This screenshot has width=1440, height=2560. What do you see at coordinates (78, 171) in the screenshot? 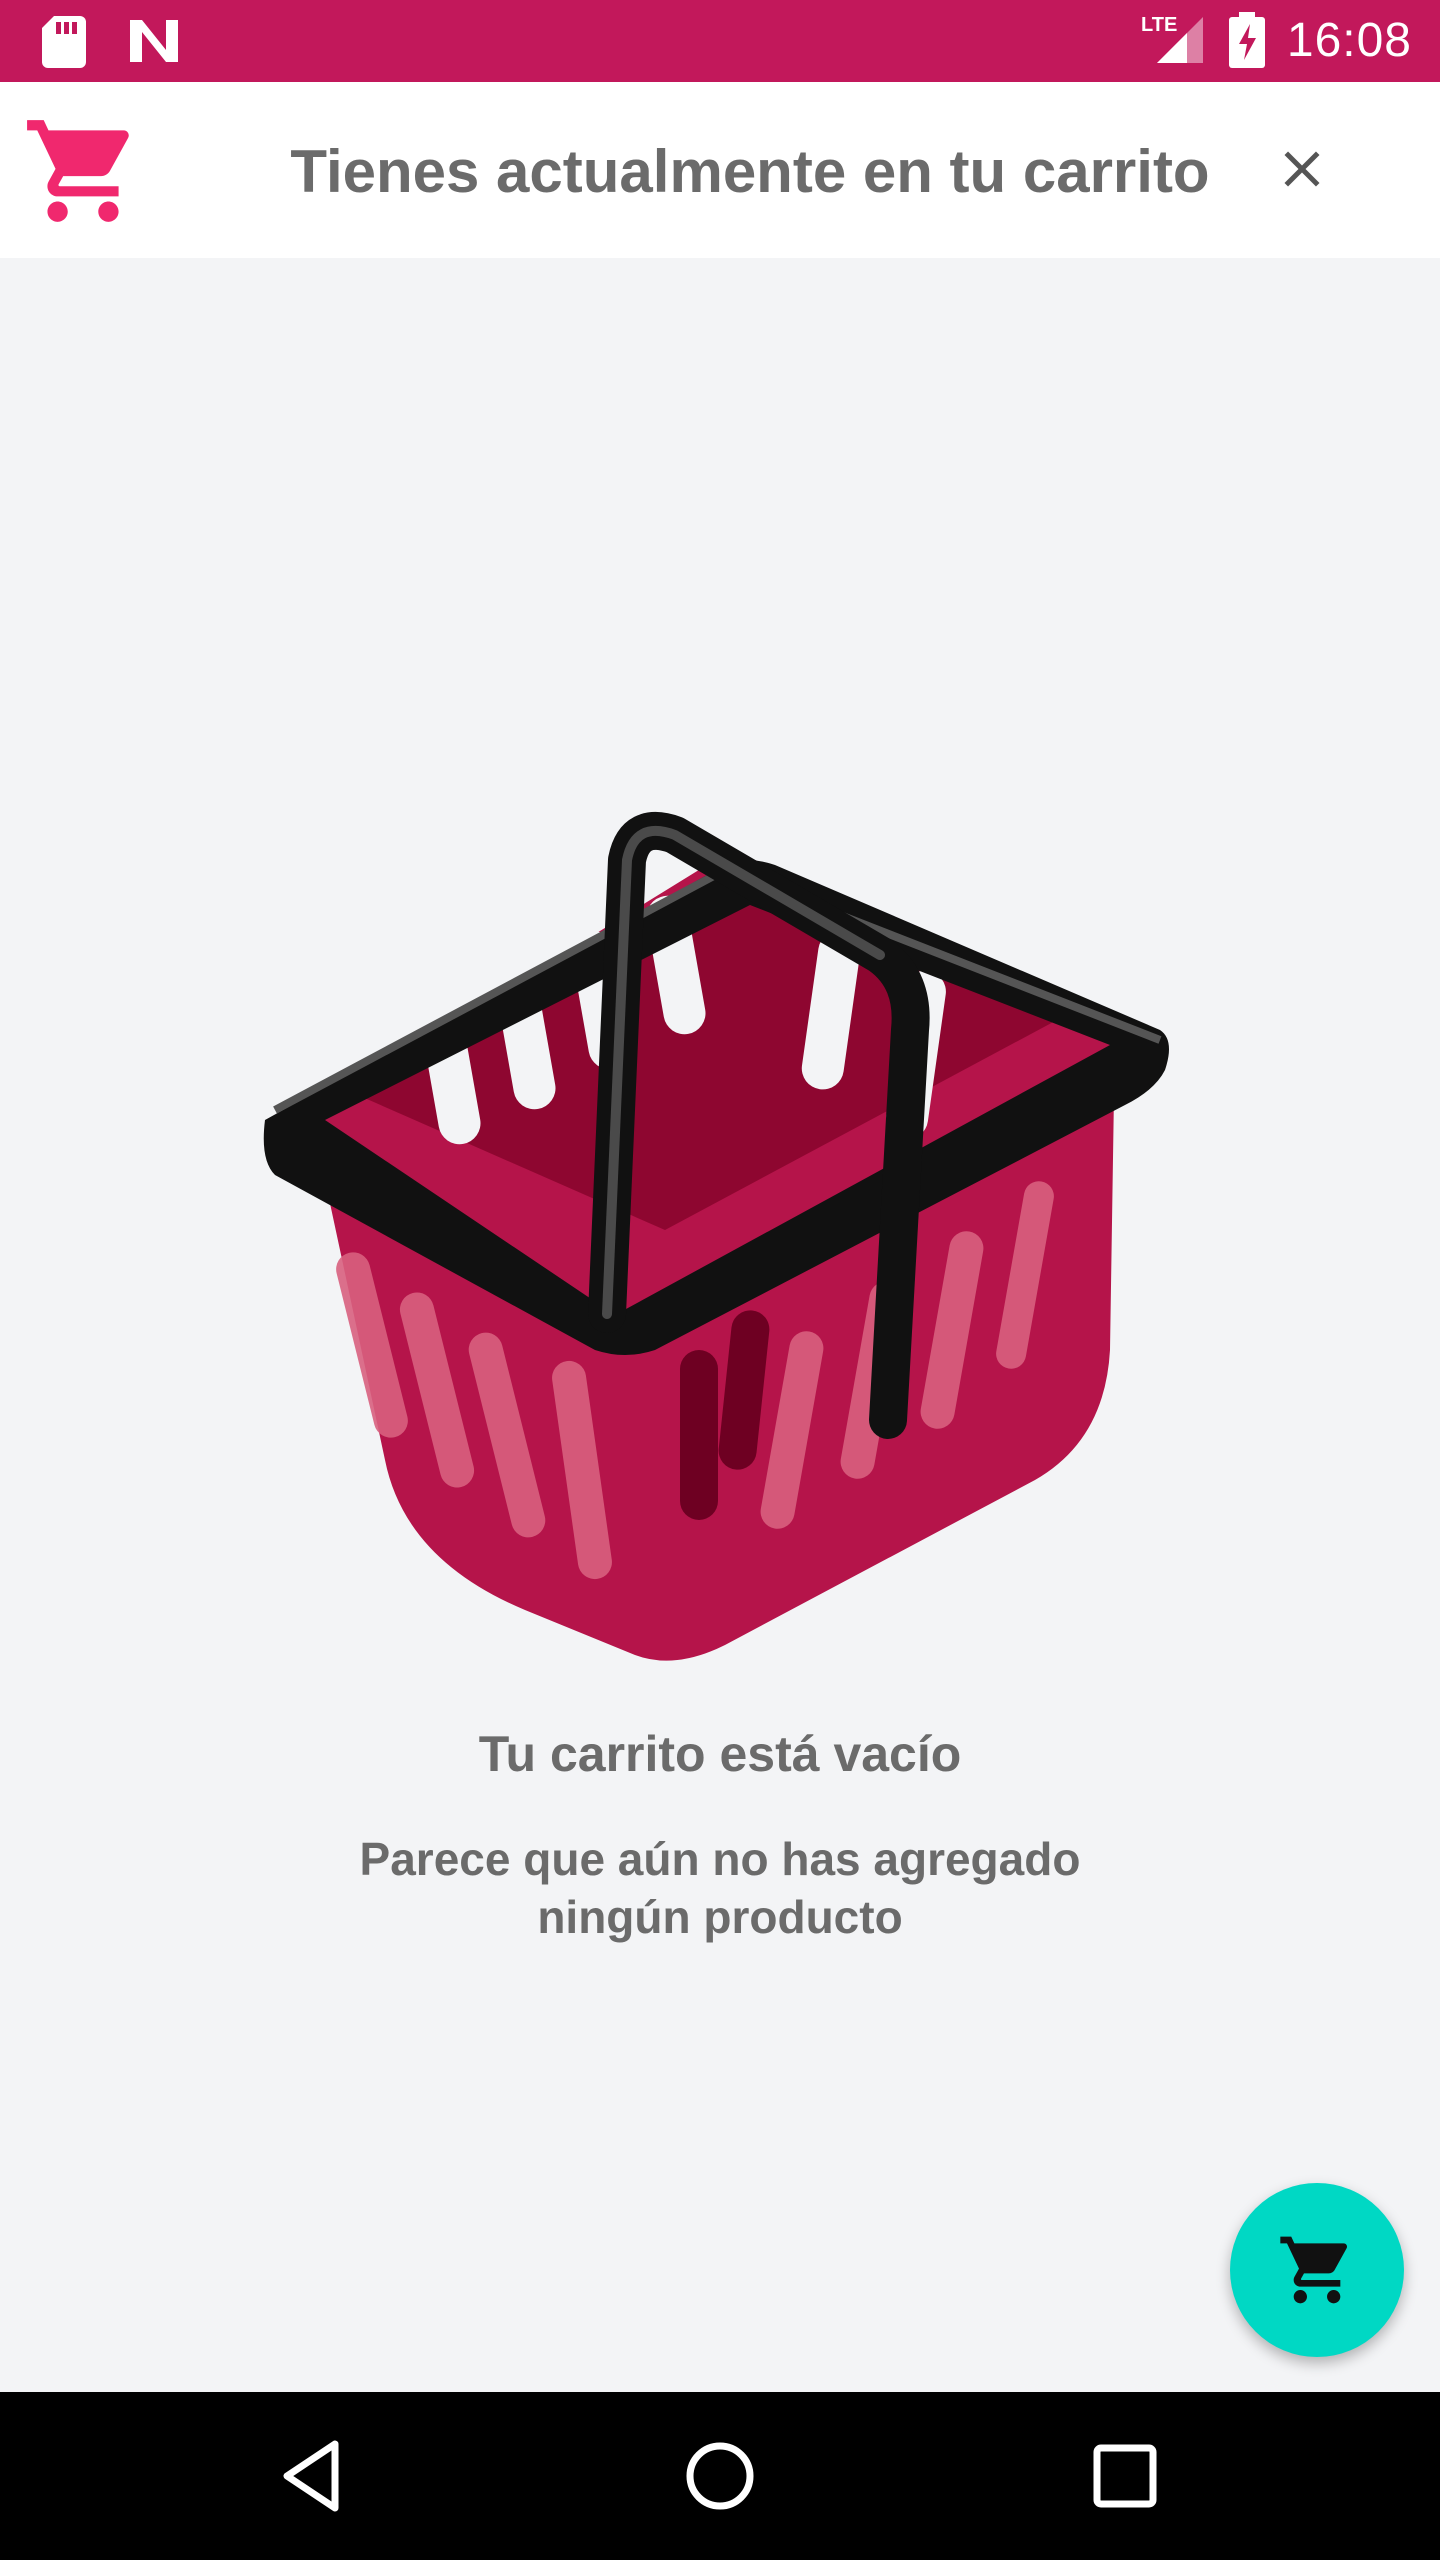
I see `shopping-cart-icon` at bounding box center [78, 171].